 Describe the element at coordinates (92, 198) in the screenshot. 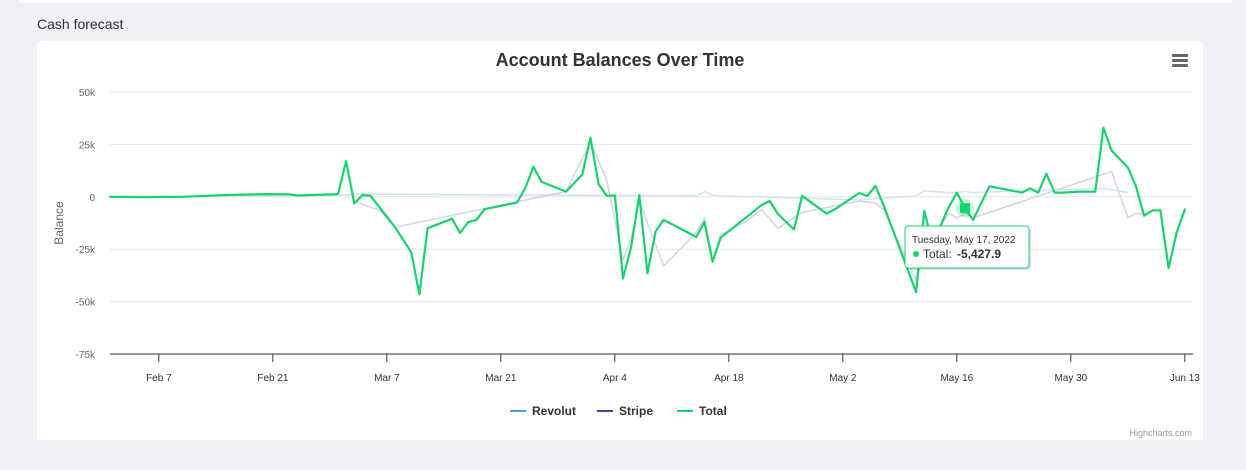

I see `y-tick-label: 0` at that location.